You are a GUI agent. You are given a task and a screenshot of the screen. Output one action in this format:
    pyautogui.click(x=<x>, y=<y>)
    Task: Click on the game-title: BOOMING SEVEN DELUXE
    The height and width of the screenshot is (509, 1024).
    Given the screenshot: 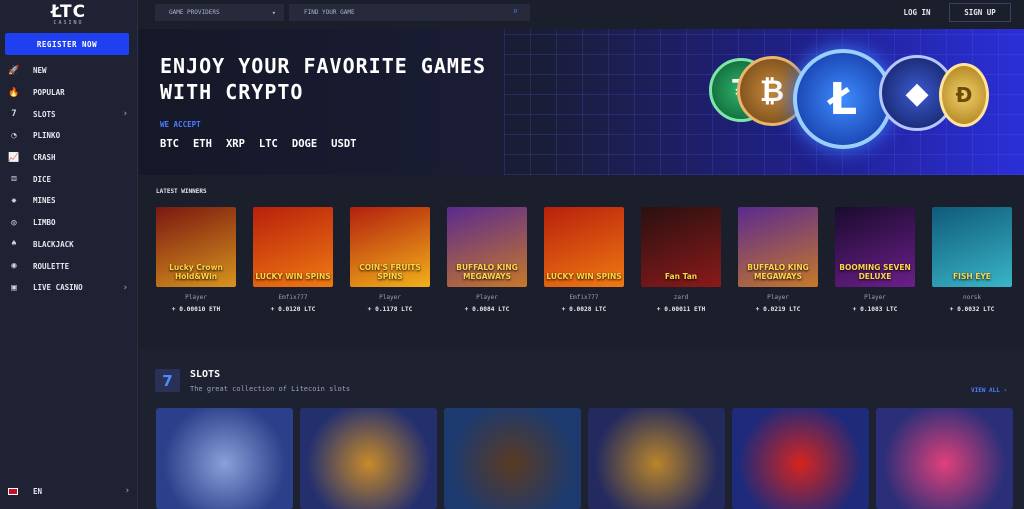 What is the action you would take?
    pyautogui.click(x=875, y=272)
    